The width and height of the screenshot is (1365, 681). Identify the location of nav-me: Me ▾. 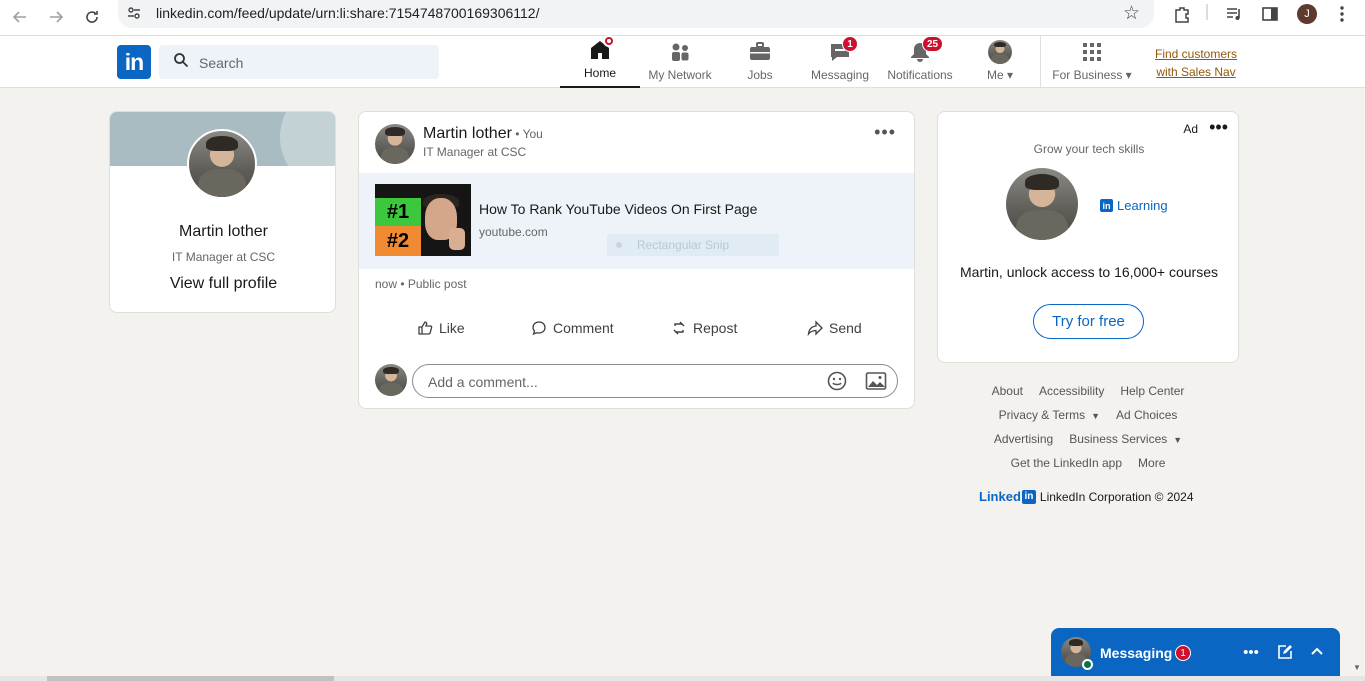
(1000, 62).